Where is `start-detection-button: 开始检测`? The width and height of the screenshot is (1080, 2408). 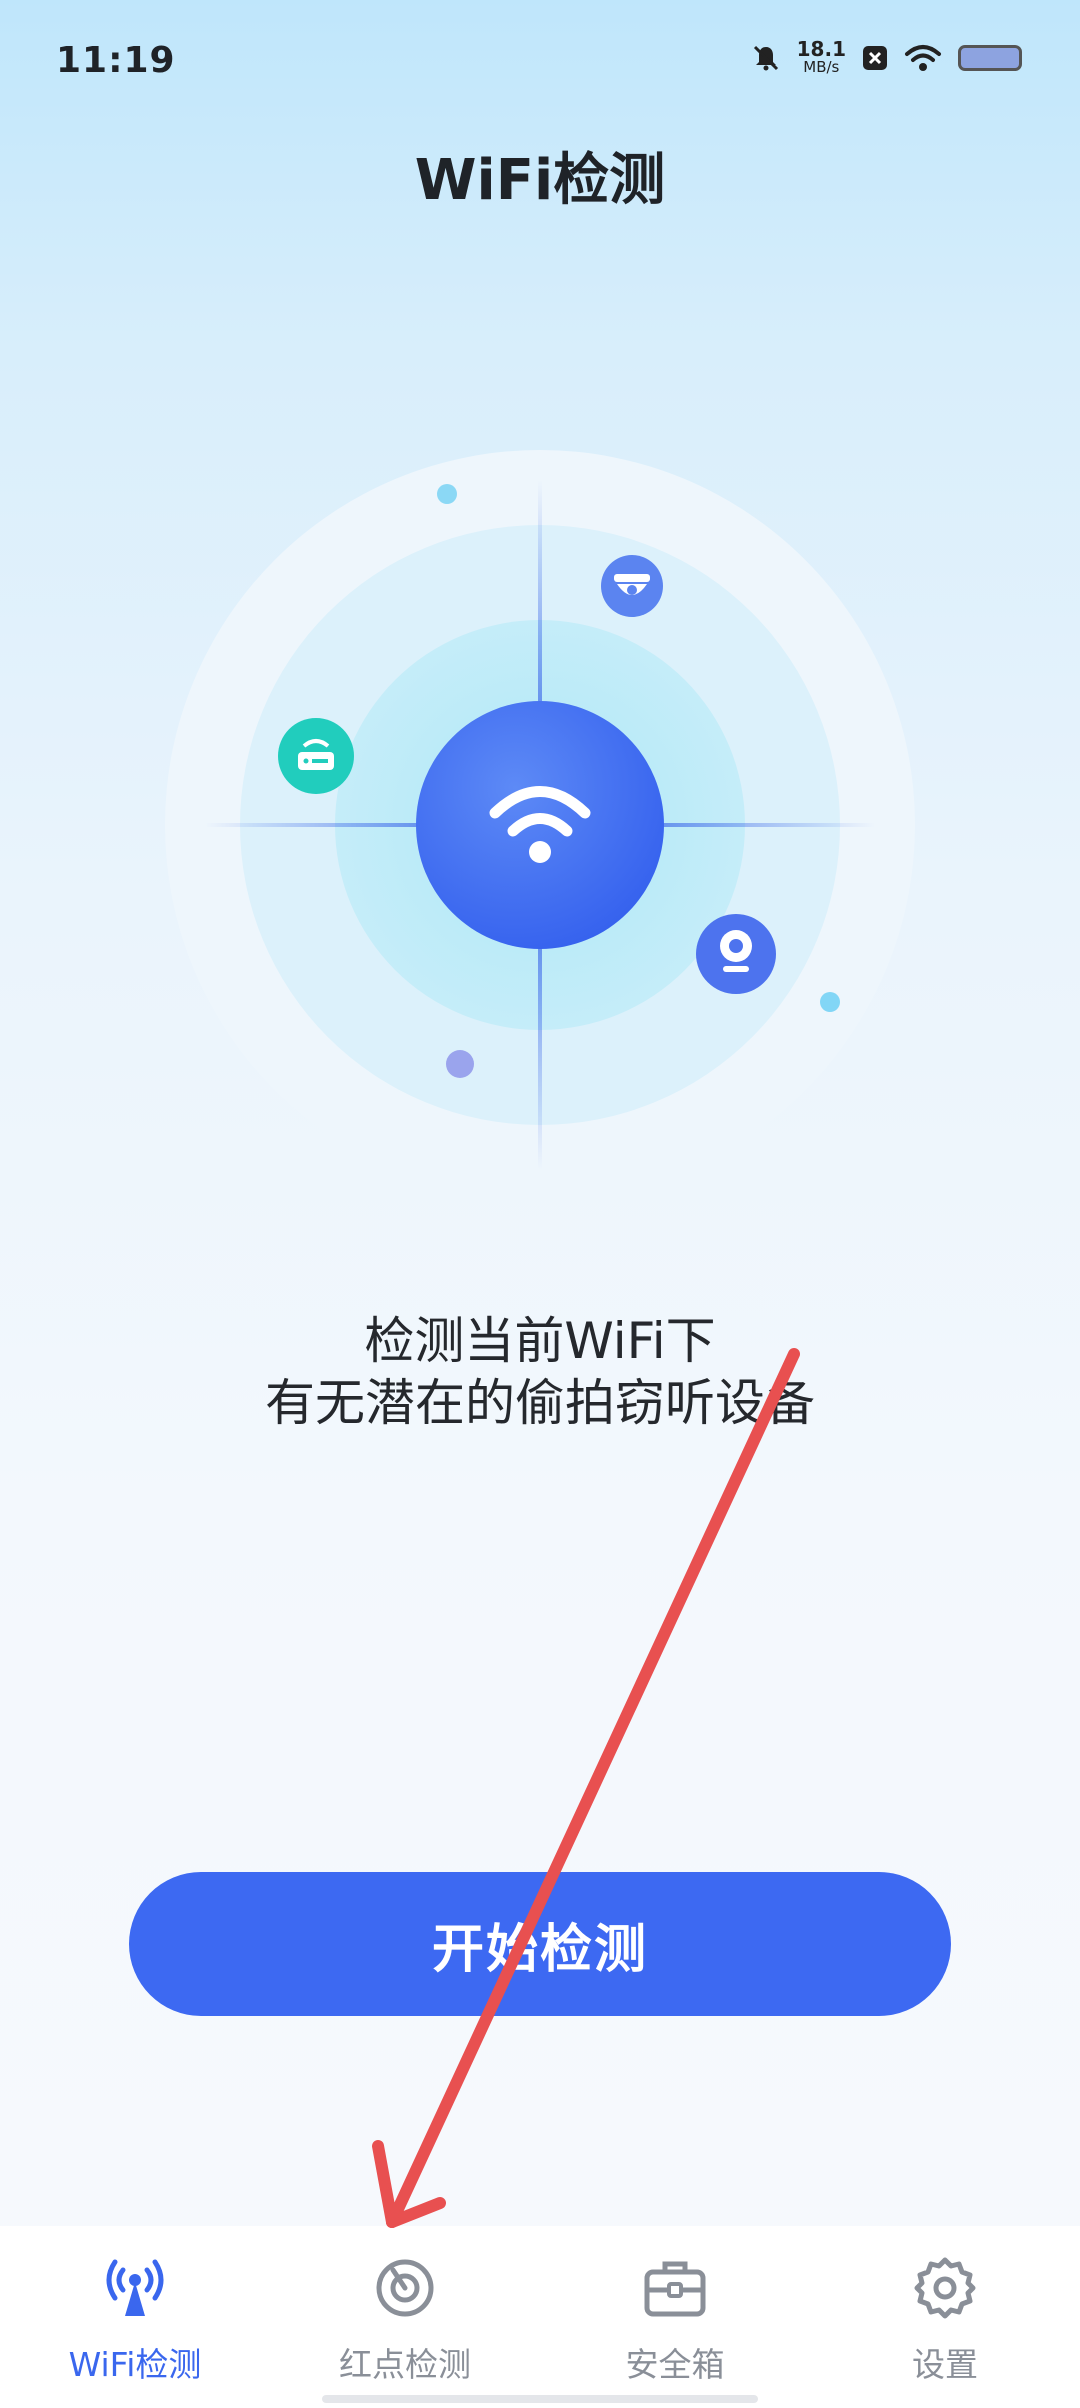
start-detection-button: 开始检测 is located at coordinates (540, 1944).